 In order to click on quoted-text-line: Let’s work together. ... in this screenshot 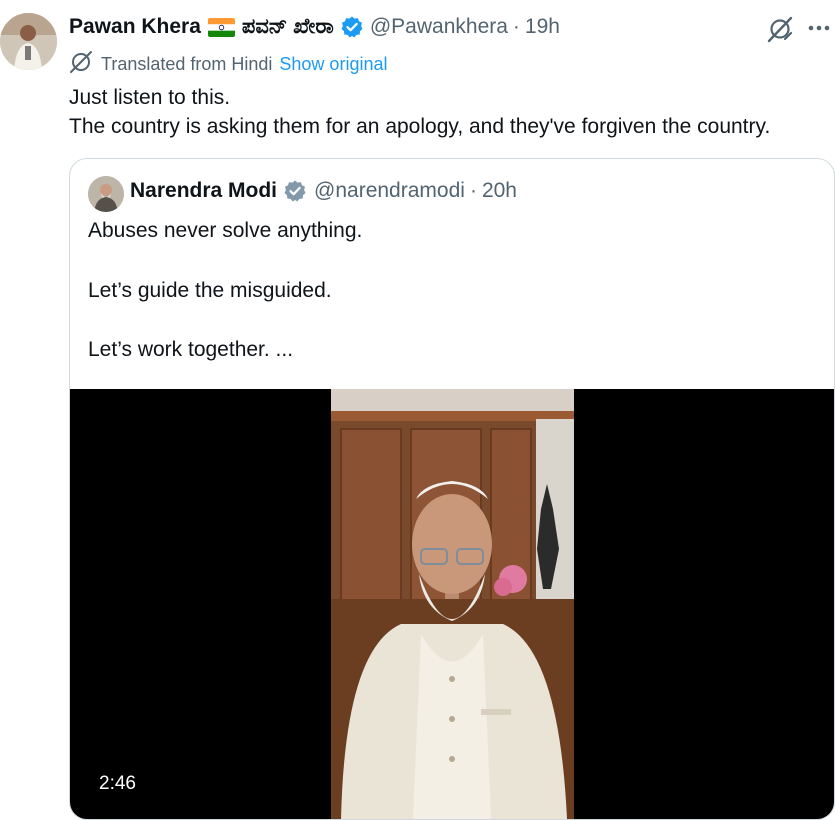, I will do `click(191, 349)`.